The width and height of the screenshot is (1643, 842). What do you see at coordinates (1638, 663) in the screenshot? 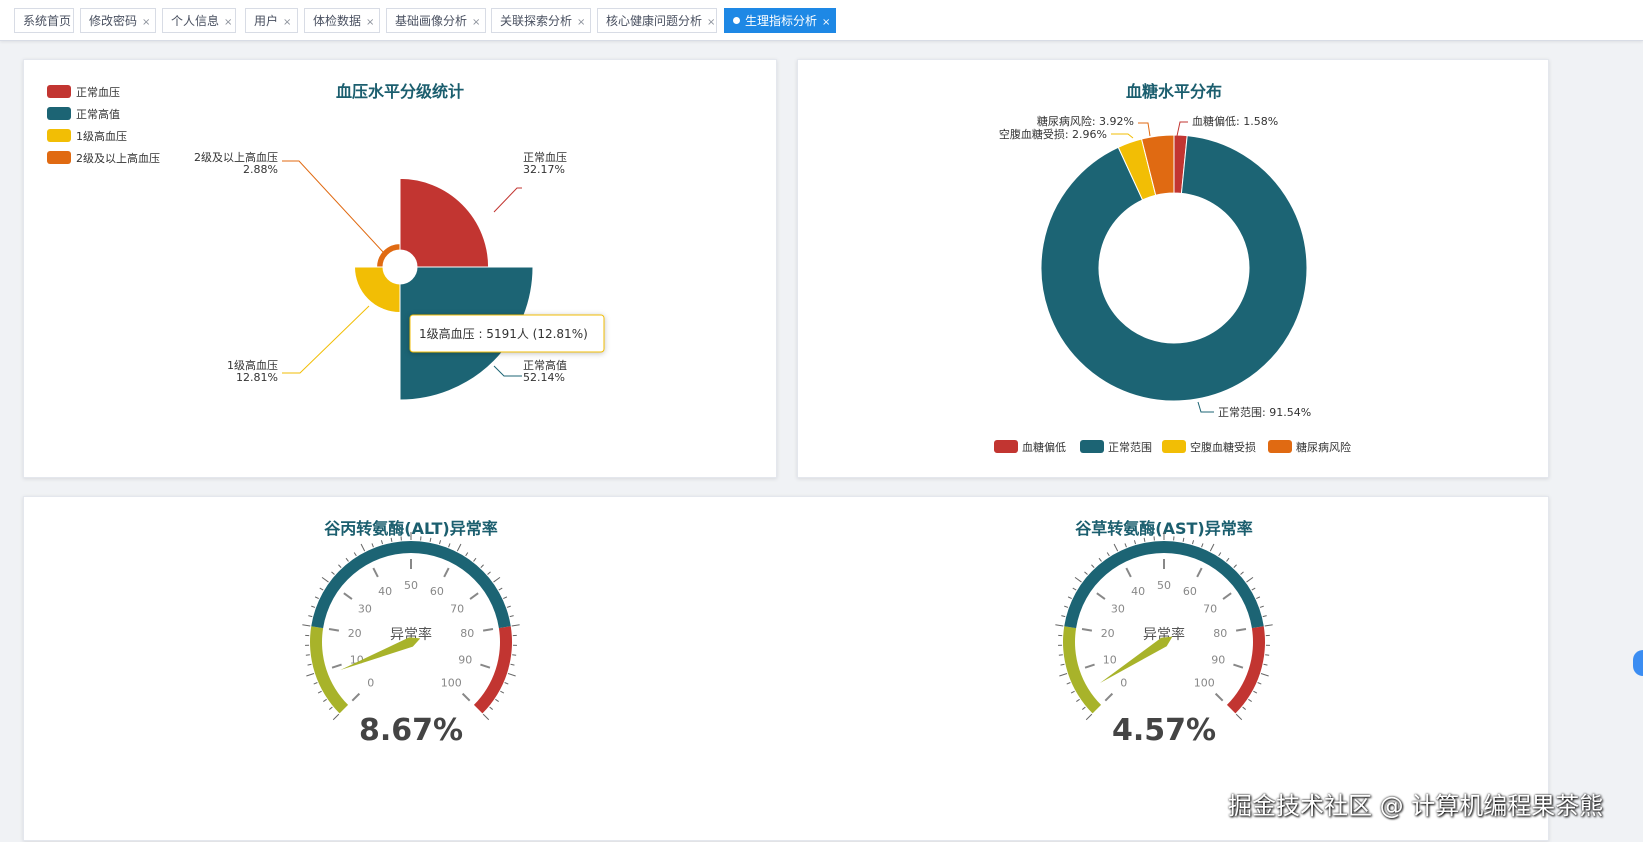
I see `side-float-button` at bounding box center [1638, 663].